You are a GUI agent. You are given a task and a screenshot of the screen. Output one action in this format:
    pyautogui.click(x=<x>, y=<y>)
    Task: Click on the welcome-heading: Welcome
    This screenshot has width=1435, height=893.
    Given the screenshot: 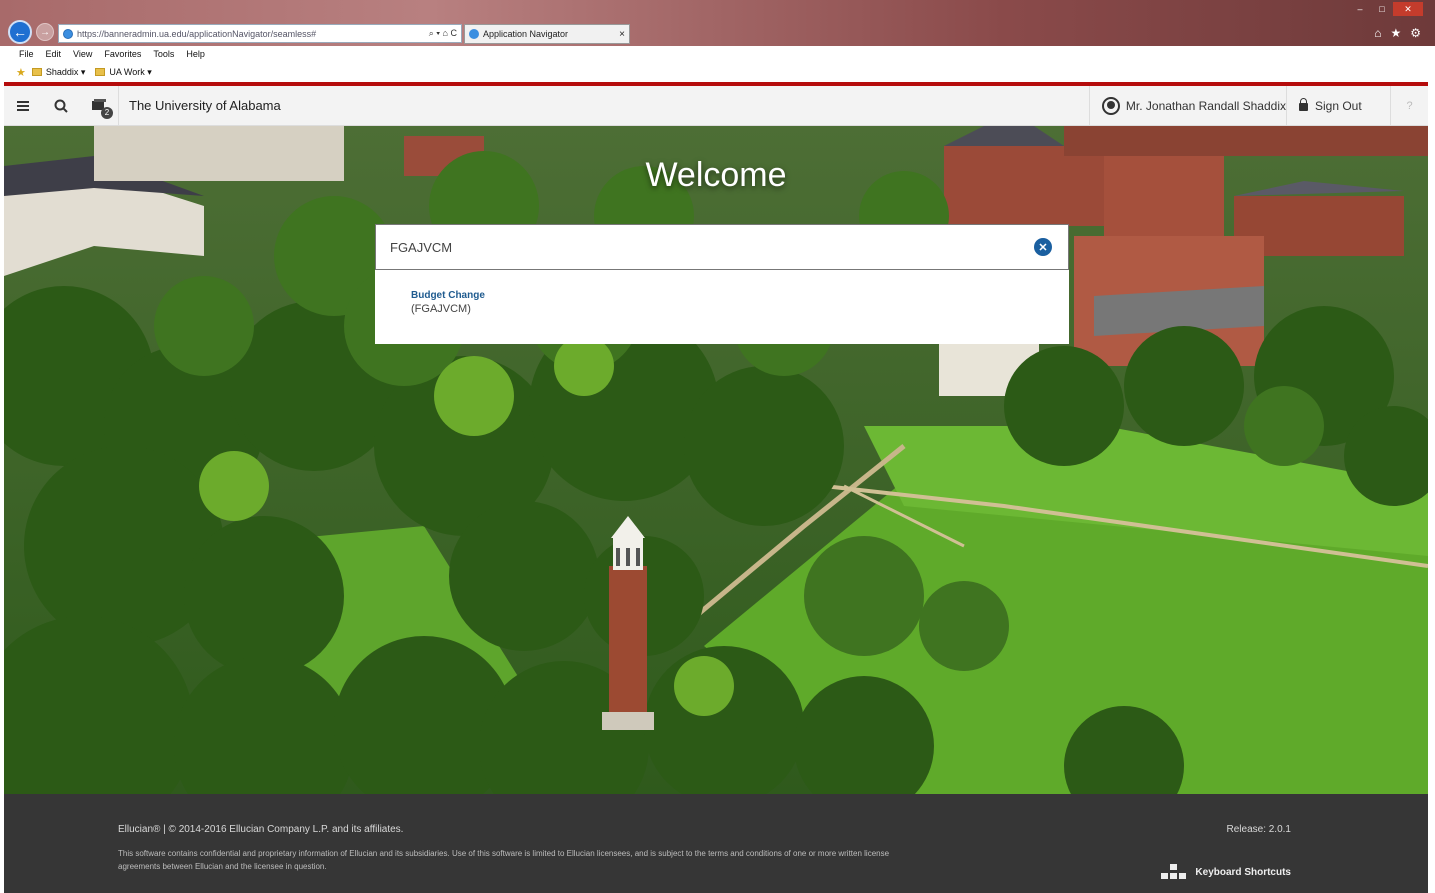 What is the action you would take?
    pyautogui.click(x=716, y=175)
    